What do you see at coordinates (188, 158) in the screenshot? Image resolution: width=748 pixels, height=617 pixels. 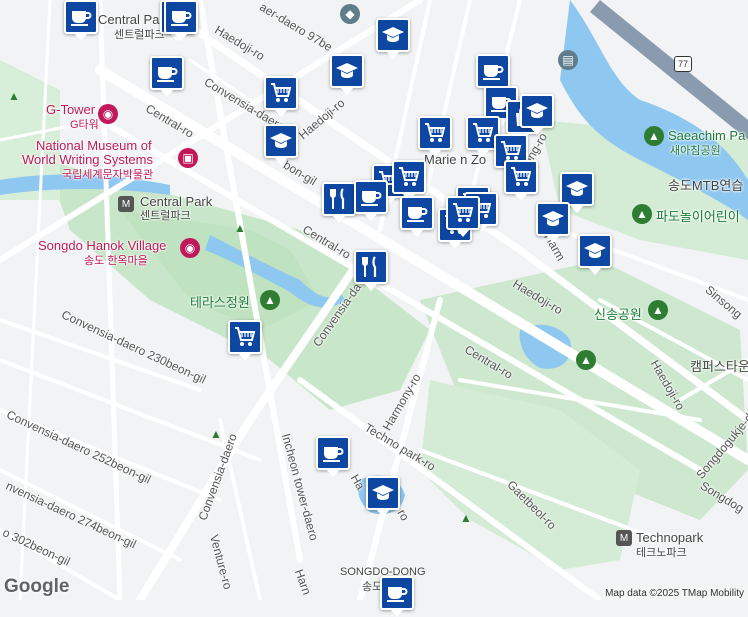 I see `museum-icon: ▣` at bounding box center [188, 158].